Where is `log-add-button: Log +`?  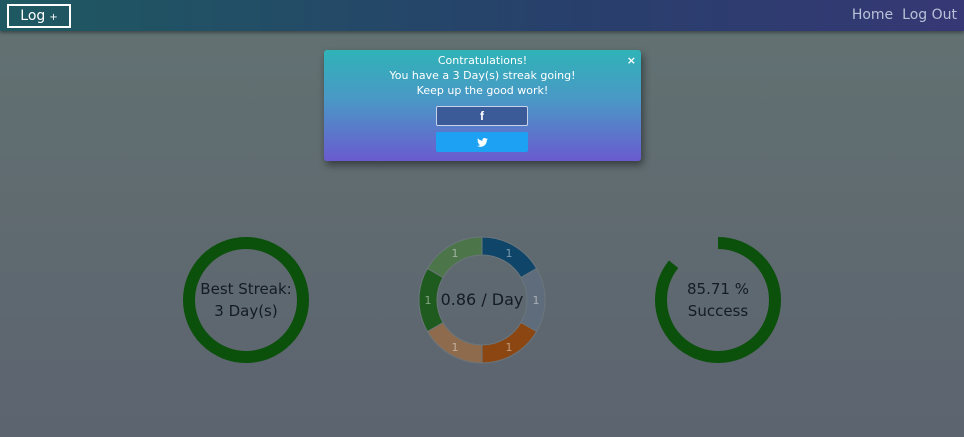
log-add-button: Log + is located at coordinates (39, 16).